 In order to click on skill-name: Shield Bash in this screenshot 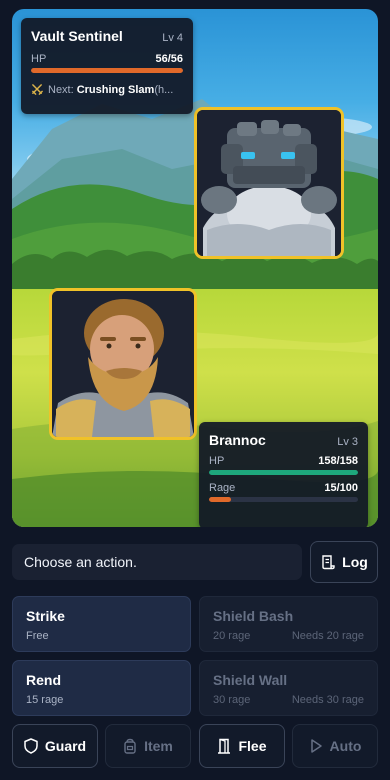, I will do `click(253, 616)`.